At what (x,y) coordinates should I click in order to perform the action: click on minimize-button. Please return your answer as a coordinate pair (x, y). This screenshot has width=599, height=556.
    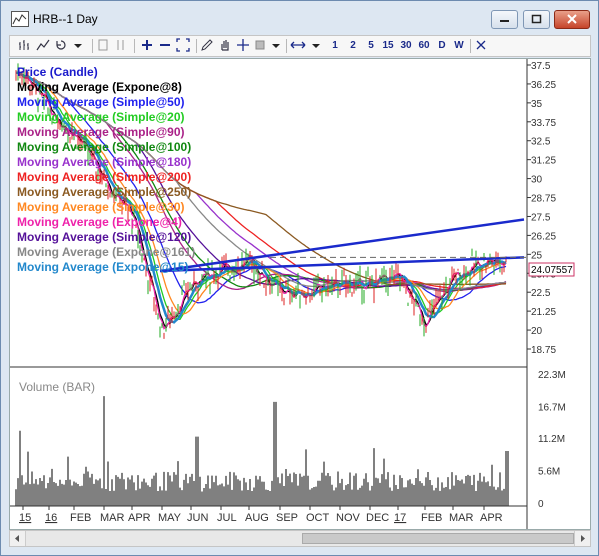
    Looking at the image, I should click on (504, 19).